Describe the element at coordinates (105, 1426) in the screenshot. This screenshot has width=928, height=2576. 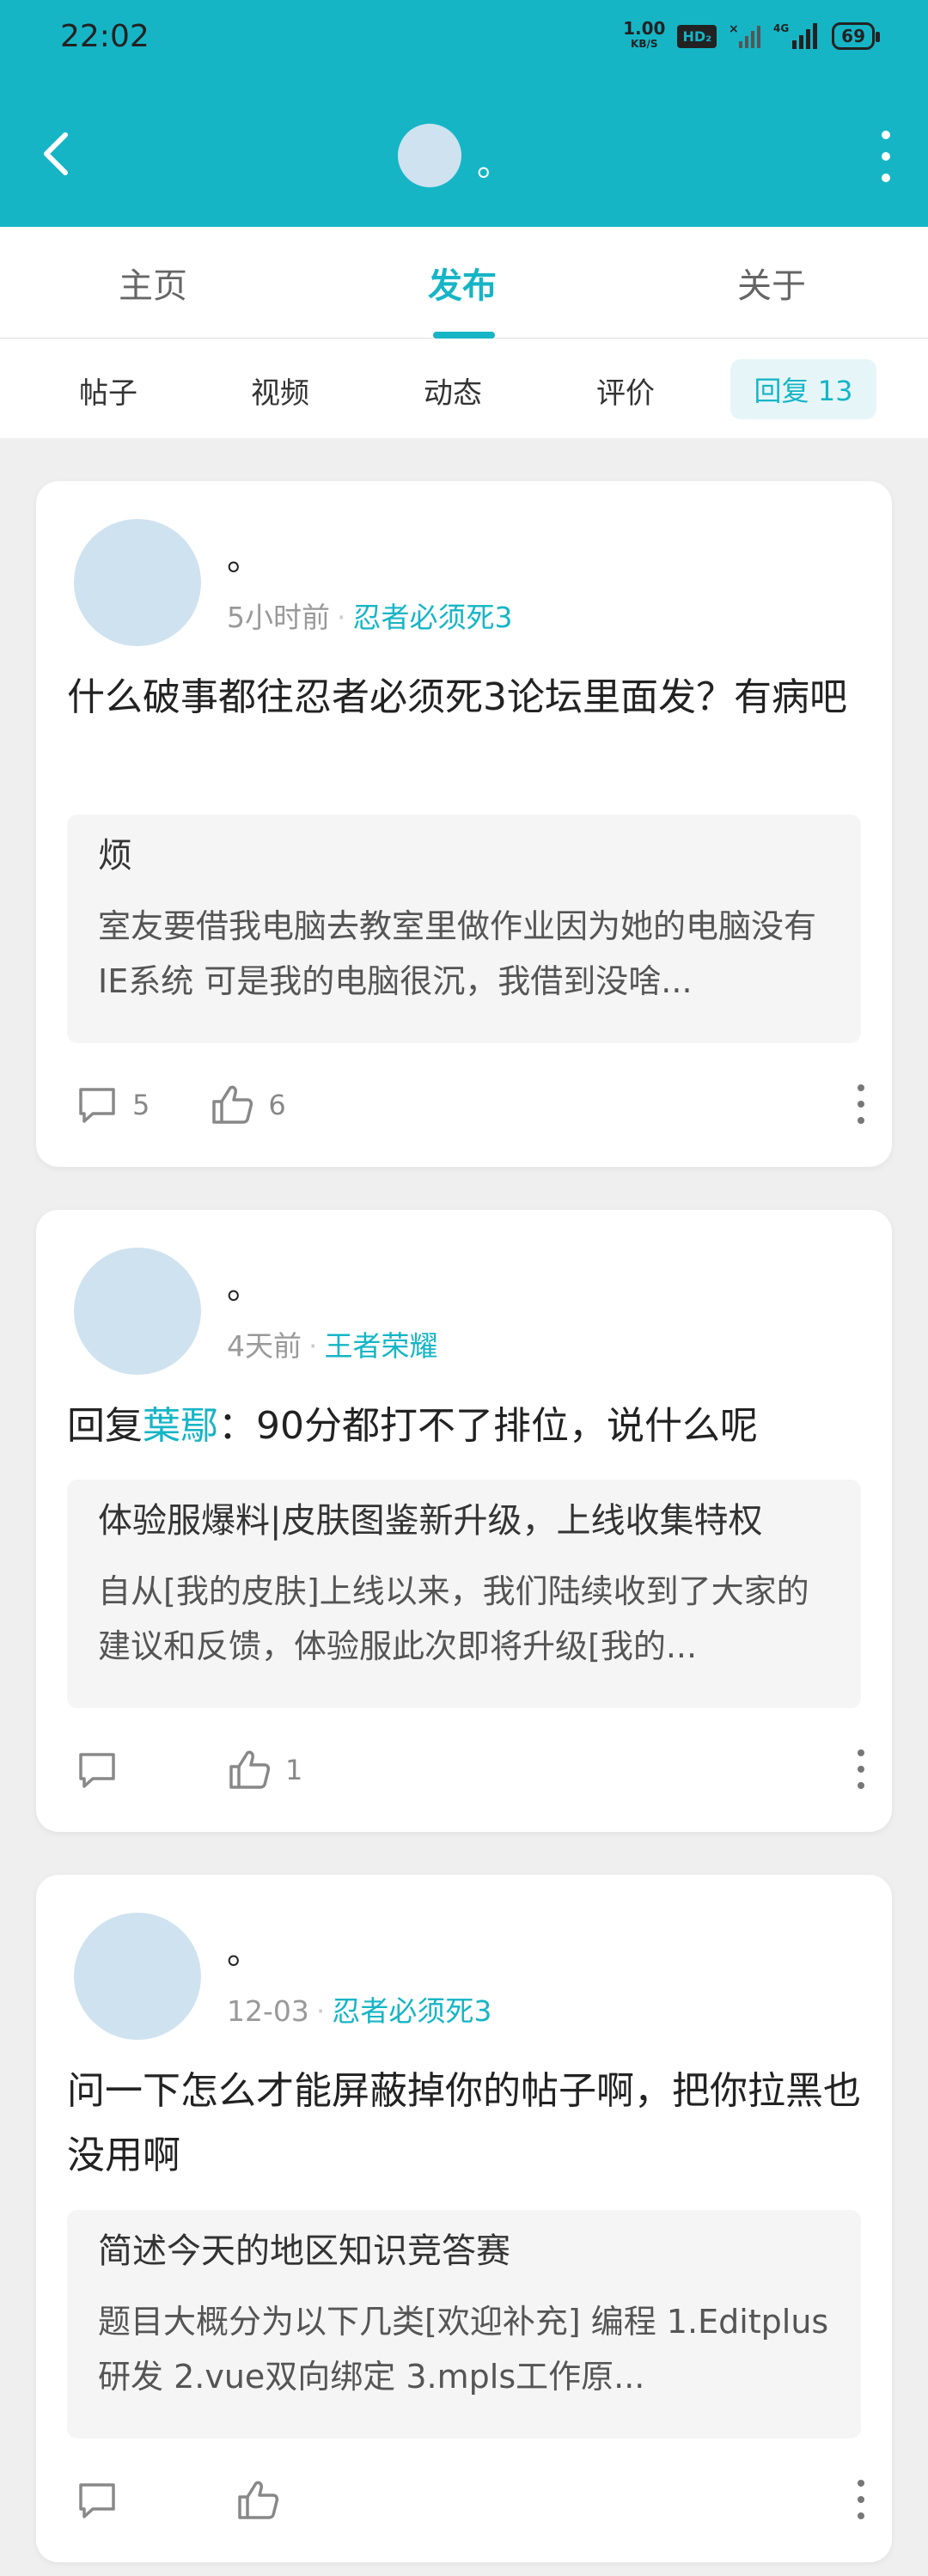
I see `reply-prefix: 回复` at that location.